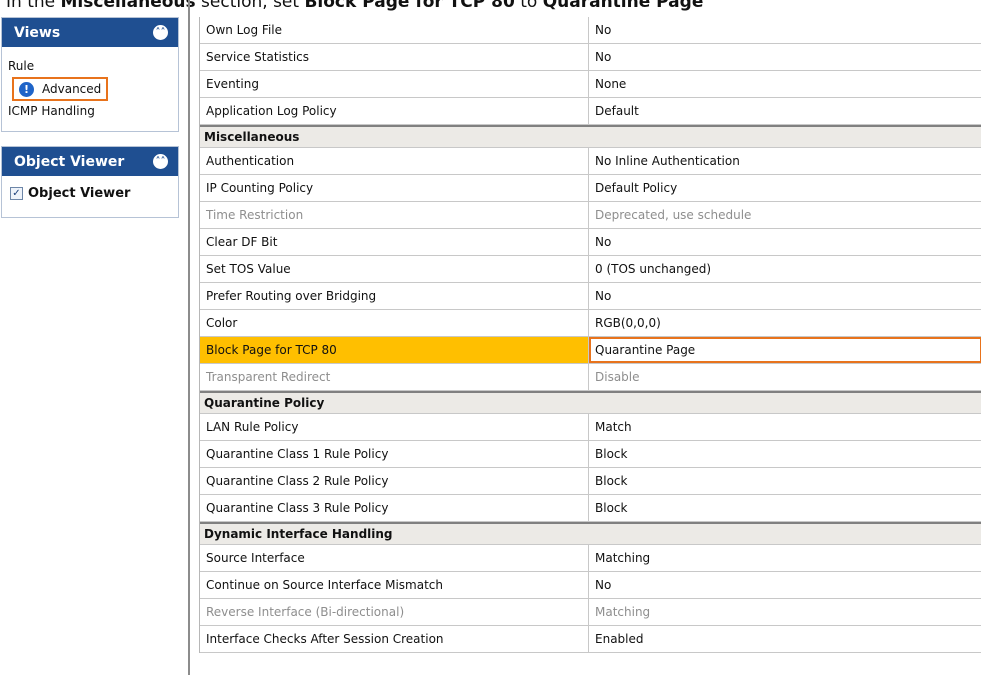  I want to click on section-header-miscellaneous: Miscellaneous, so click(590, 136).